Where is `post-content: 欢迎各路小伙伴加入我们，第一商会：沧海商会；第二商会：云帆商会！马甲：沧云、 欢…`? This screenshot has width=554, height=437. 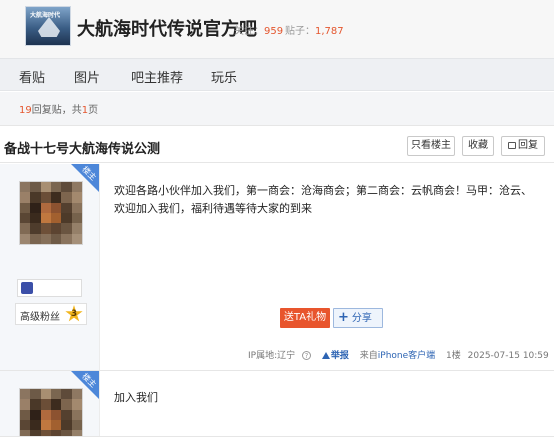
post-content: 欢迎各路小伙伴加入我们，第一商会：沧海商会；第二商会：云帆商会！马甲：沧云、 欢… is located at coordinates (329, 200).